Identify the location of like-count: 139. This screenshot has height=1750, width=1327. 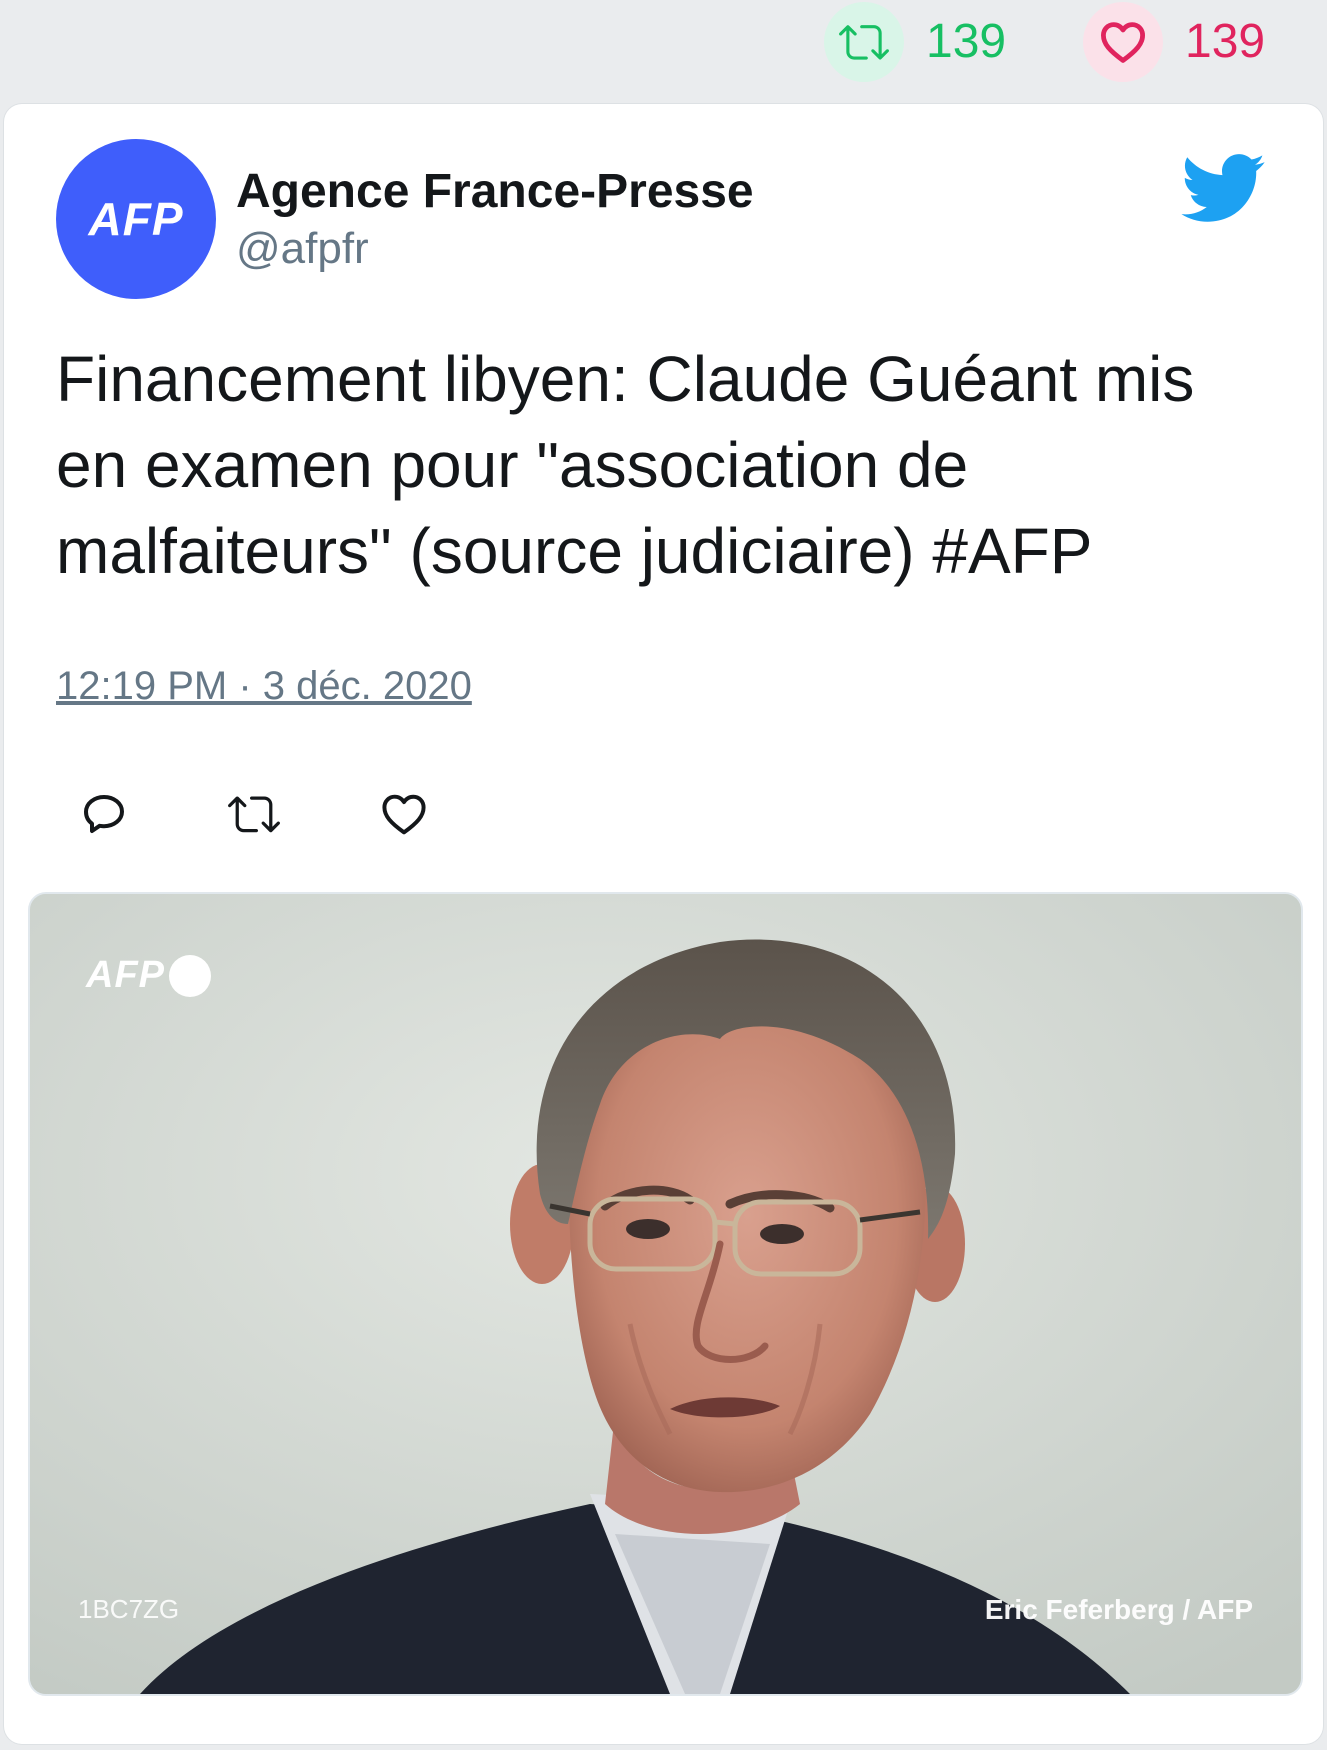
(1225, 41).